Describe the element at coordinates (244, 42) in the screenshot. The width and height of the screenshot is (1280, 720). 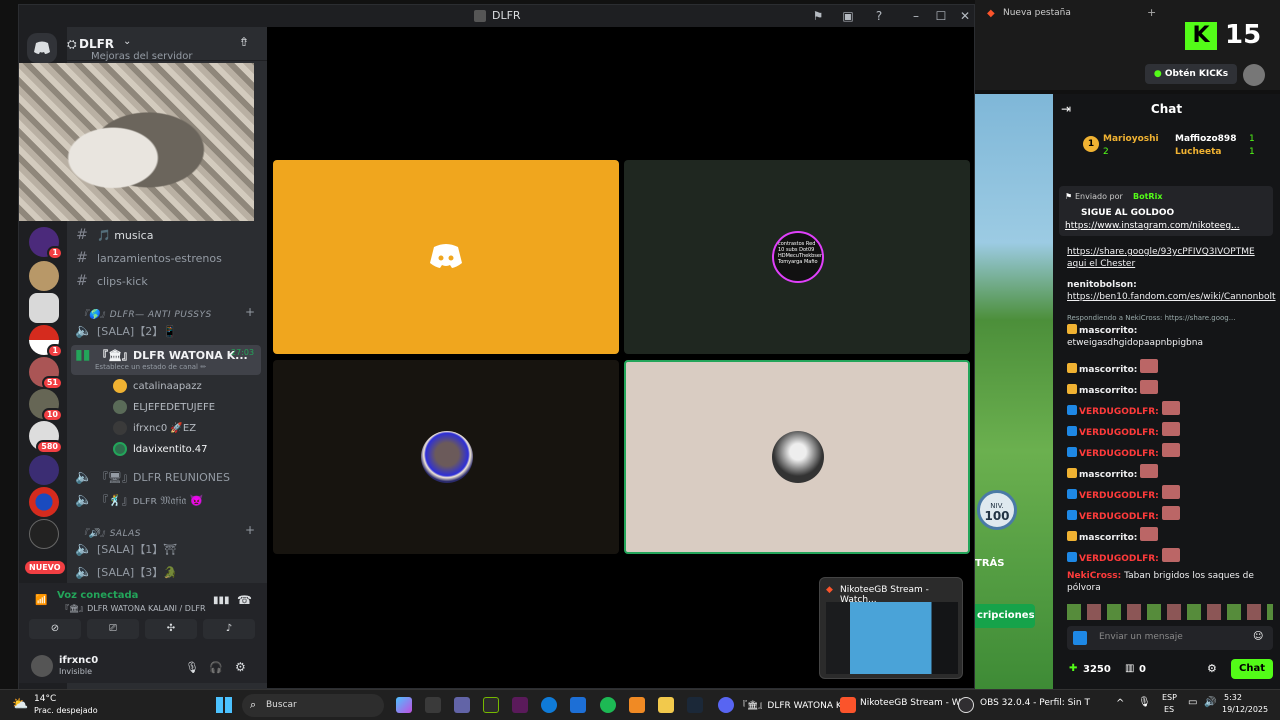
I see `add-friend-icon: ⇮` at that location.